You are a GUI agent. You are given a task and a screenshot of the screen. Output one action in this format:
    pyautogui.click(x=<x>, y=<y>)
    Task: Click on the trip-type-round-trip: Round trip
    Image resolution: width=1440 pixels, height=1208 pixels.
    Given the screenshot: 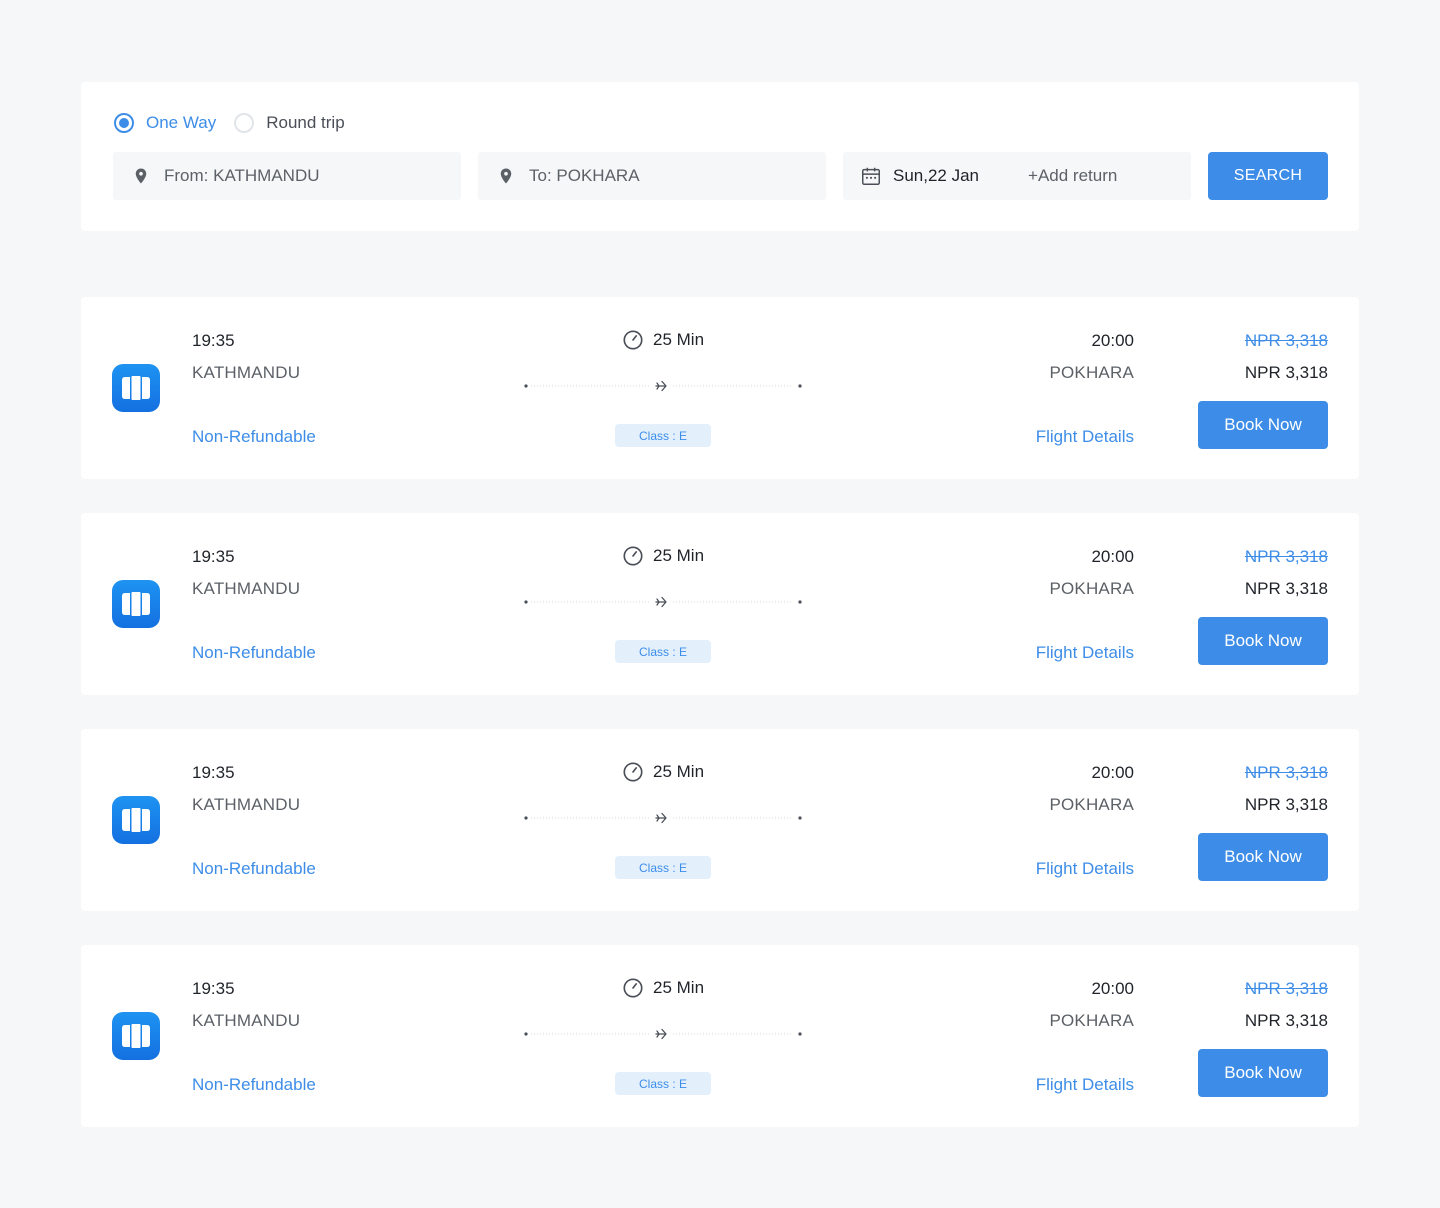 What is the action you would take?
    pyautogui.click(x=289, y=123)
    